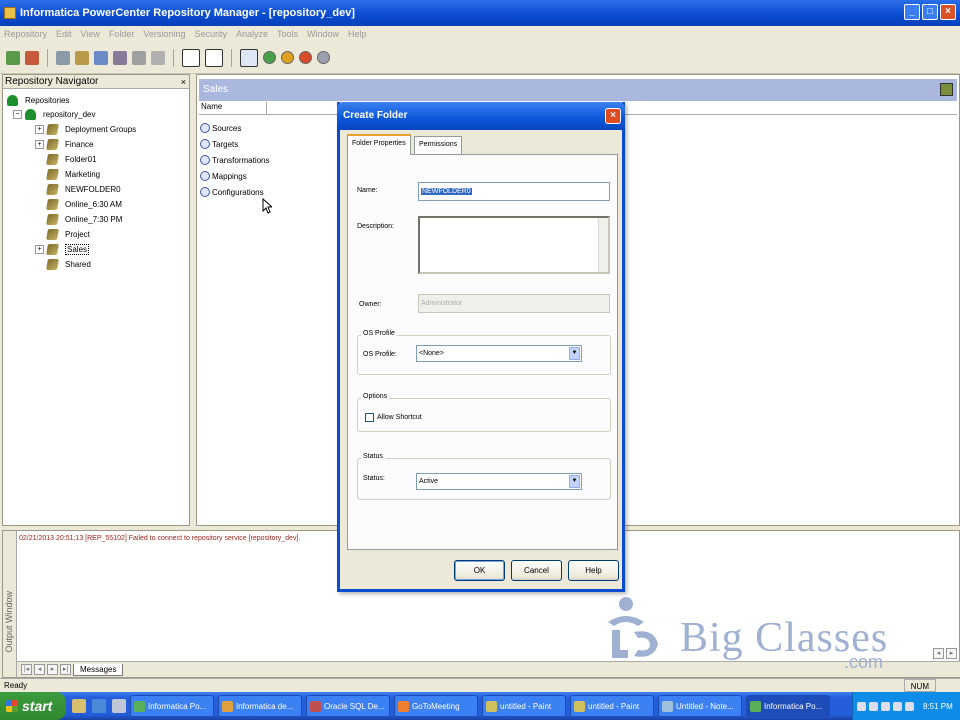 The width and height of the screenshot is (960, 720). Describe the element at coordinates (269, 57) in the screenshot. I see `green-status-icon` at that location.